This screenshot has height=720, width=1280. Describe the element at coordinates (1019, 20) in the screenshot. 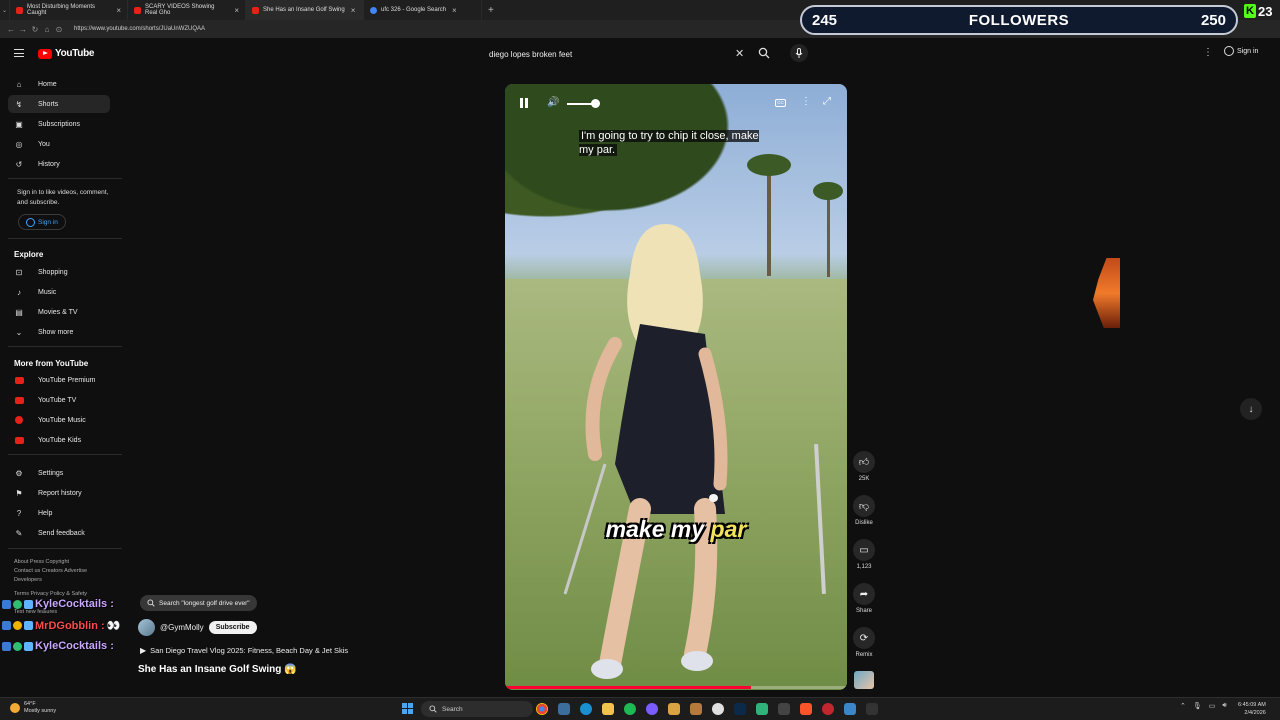

I see `followers-label: FOLLOWERS` at that location.